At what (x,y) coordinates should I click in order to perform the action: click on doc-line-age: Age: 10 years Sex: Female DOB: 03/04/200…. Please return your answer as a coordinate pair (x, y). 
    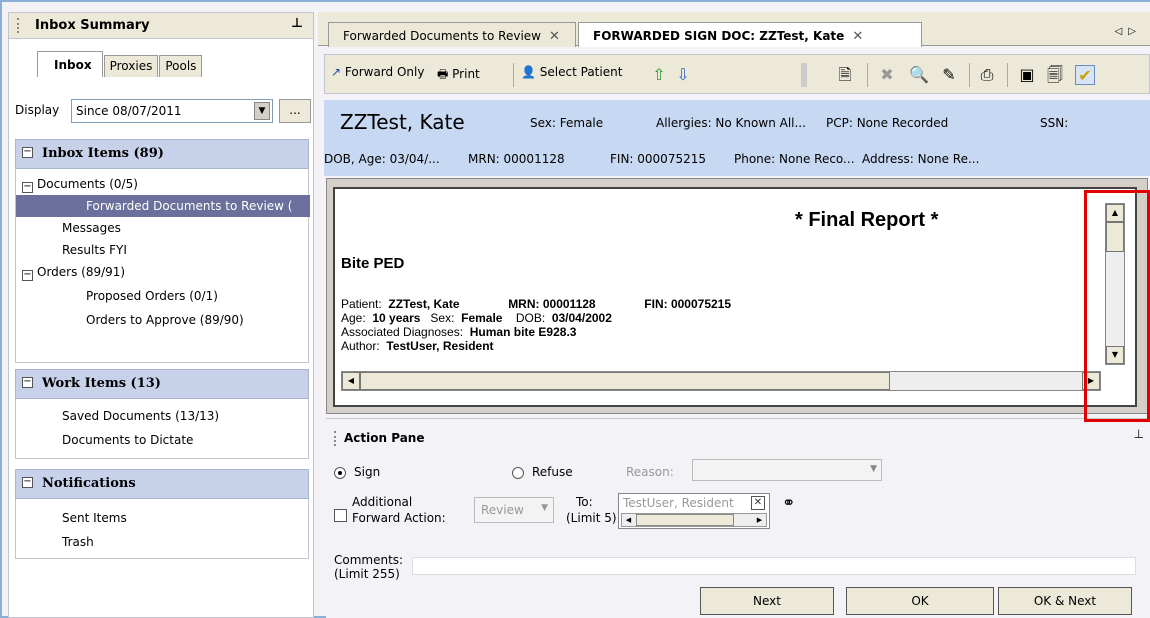
    Looking at the image, I should click on (476, 318).